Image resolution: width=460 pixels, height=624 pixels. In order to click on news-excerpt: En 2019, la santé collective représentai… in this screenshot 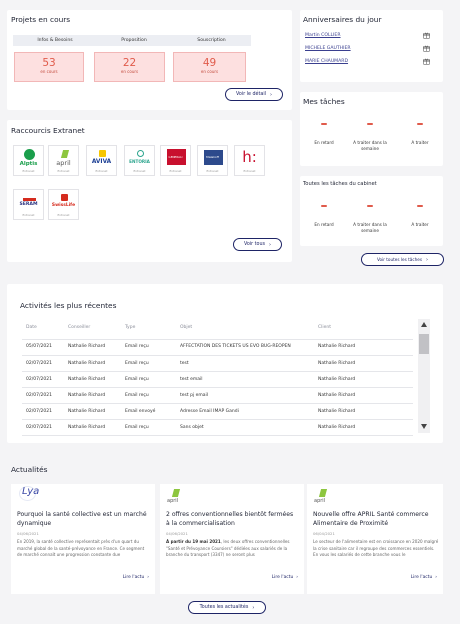, I will do `click(81, 548)`.